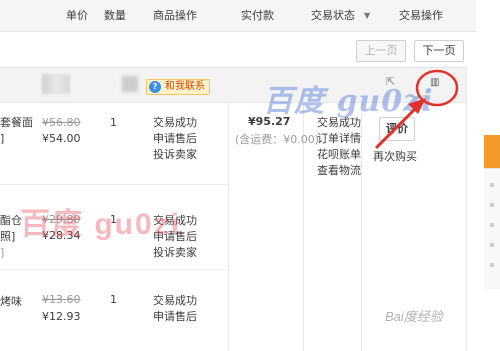 This screenshot has height=351, width=500. I want to click on pointer-arrow-shaft, so click(397, 127).